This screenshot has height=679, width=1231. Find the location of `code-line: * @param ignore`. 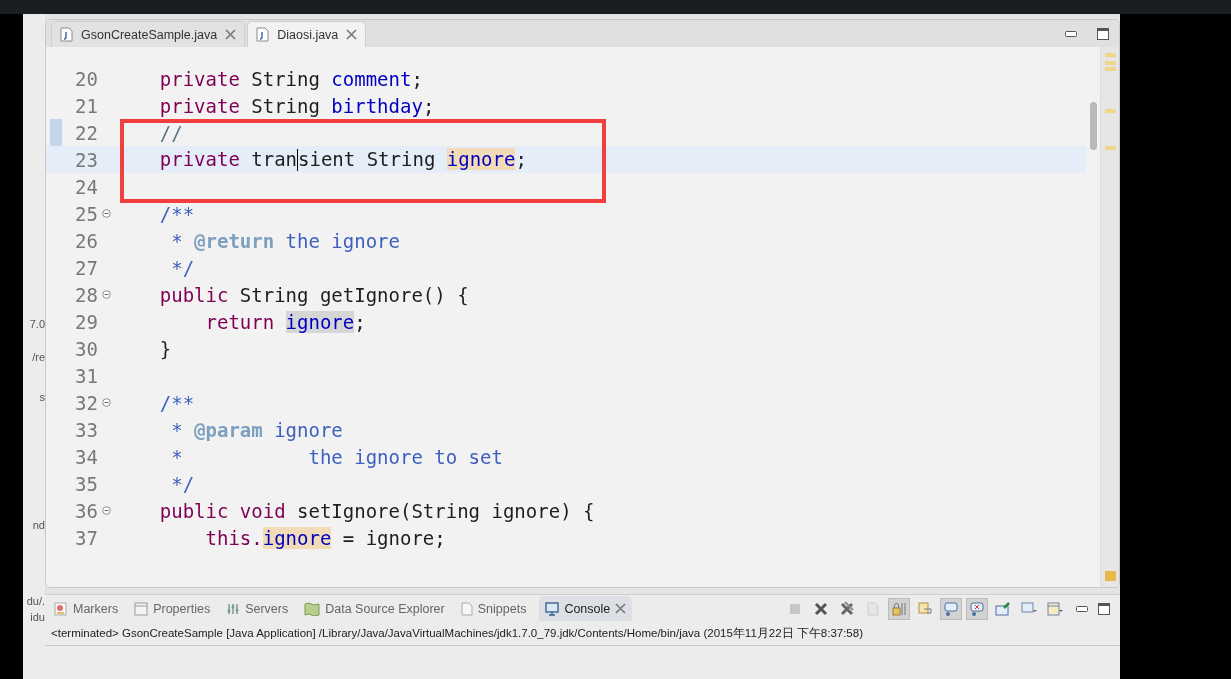

code-line: * @param ignore is located at coordinates (256, 429).